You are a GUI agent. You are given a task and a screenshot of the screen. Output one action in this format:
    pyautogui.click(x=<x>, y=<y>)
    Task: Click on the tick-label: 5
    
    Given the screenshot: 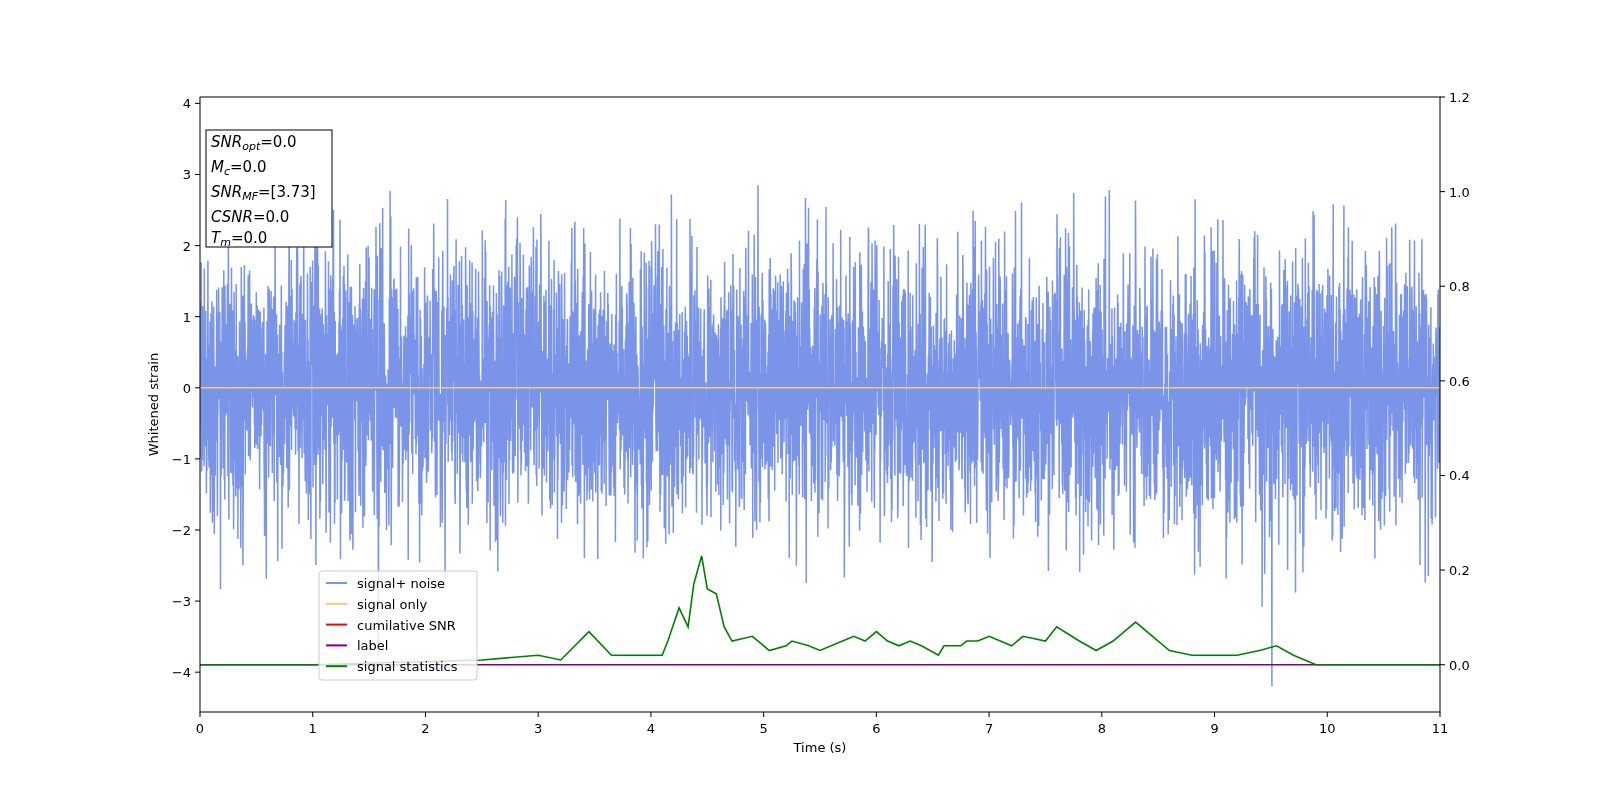 What is the action you would take?
    pyautogui.click(x=763, y=728)
    